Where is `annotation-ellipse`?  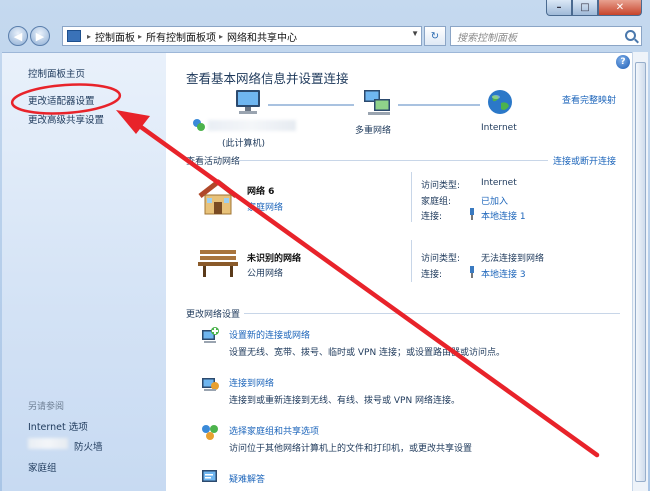 annotation-ellipse is located at coordinates (66, 99).